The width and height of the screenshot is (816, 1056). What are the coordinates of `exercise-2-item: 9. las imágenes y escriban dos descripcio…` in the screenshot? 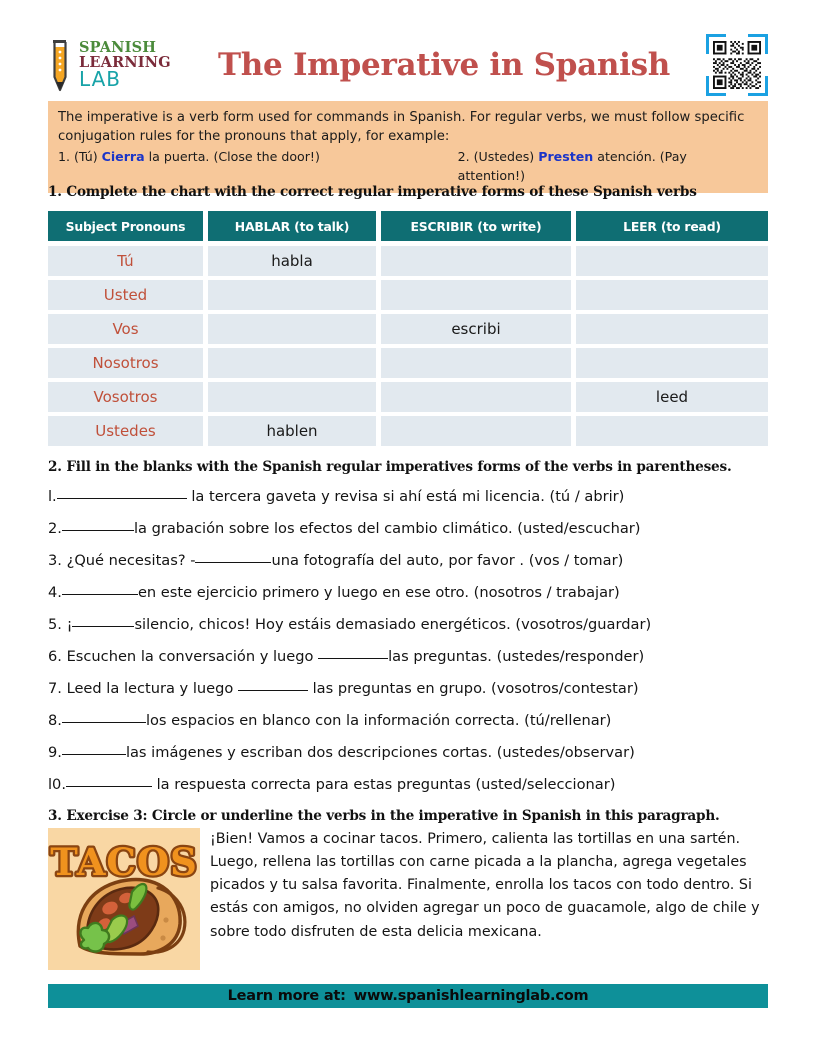 It's located at (409, 753).